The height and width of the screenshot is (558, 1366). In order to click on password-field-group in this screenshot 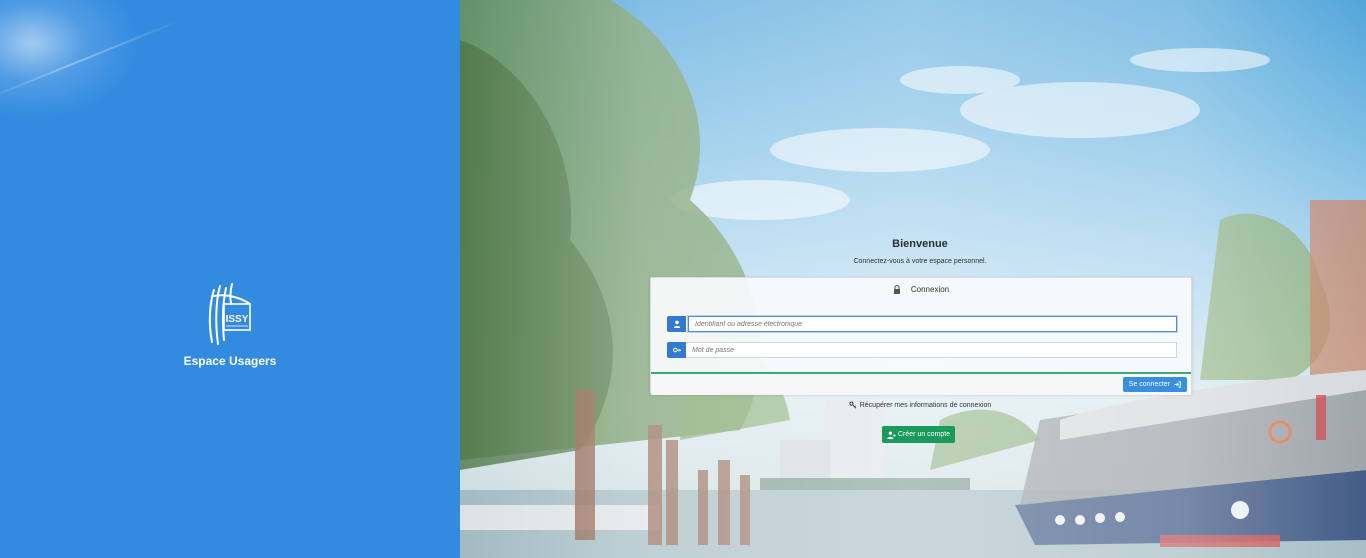, I will do `click(922, 350)`.